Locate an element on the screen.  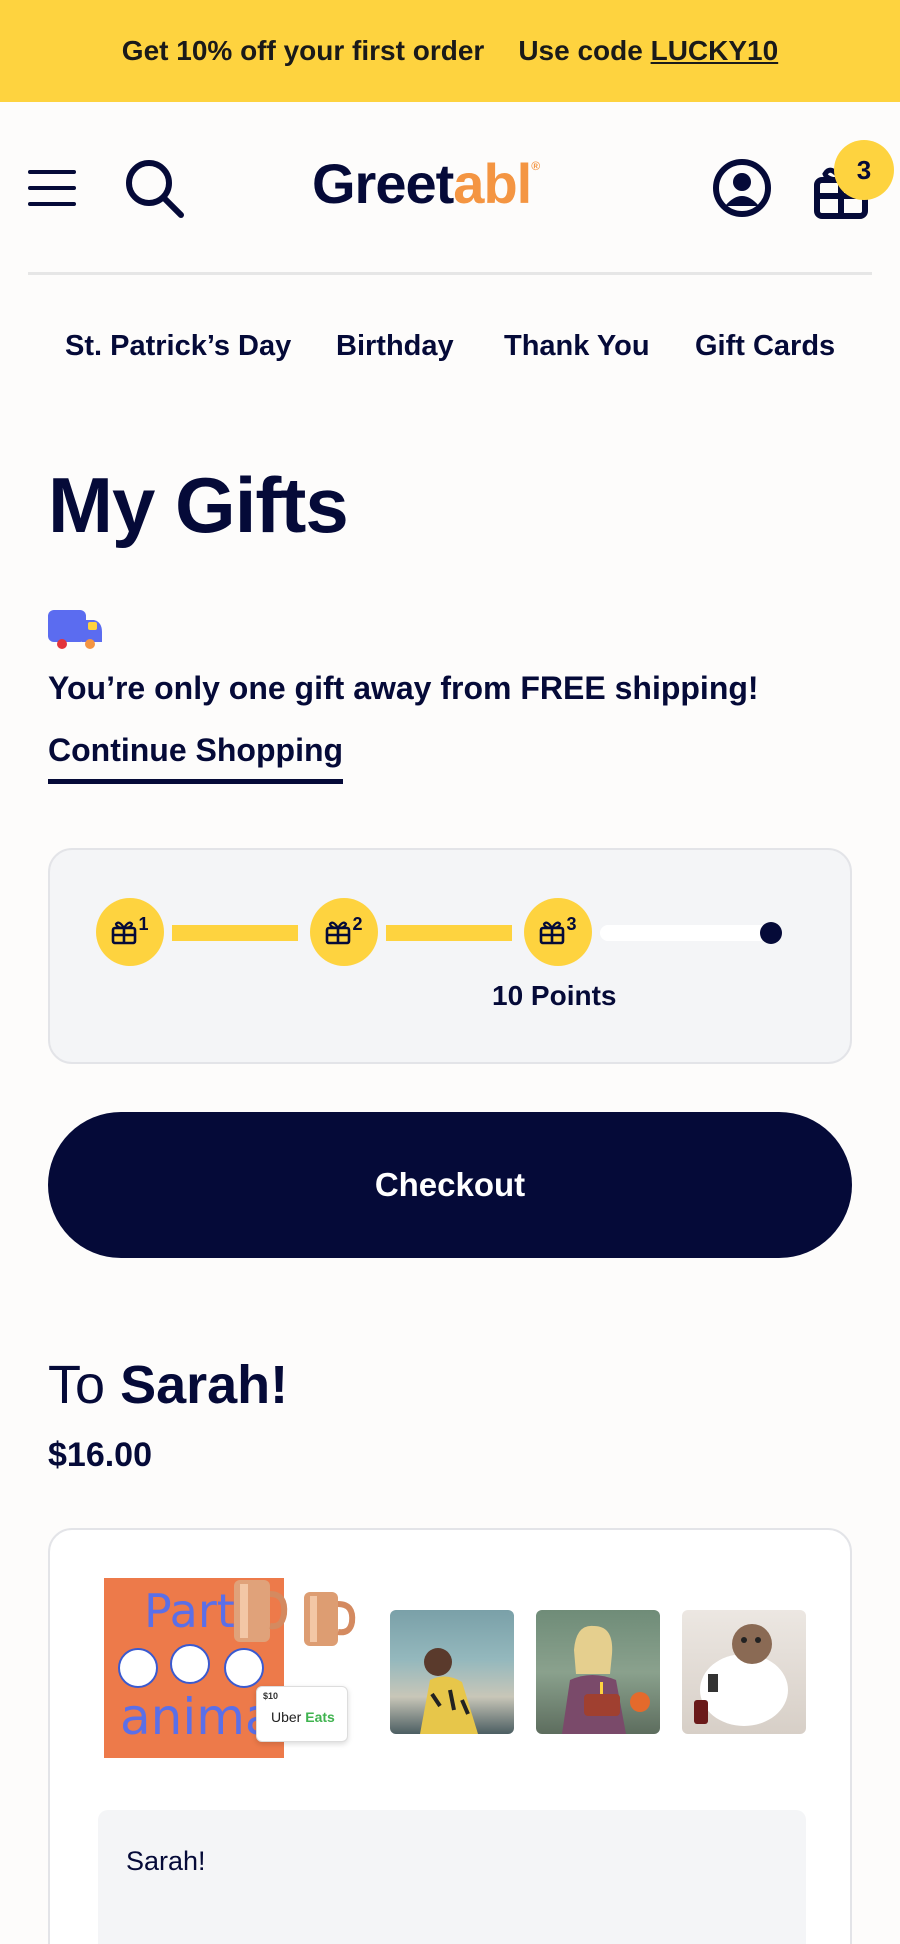
gift-card-brand-a: Uber is located at coordinates (286, 1717).